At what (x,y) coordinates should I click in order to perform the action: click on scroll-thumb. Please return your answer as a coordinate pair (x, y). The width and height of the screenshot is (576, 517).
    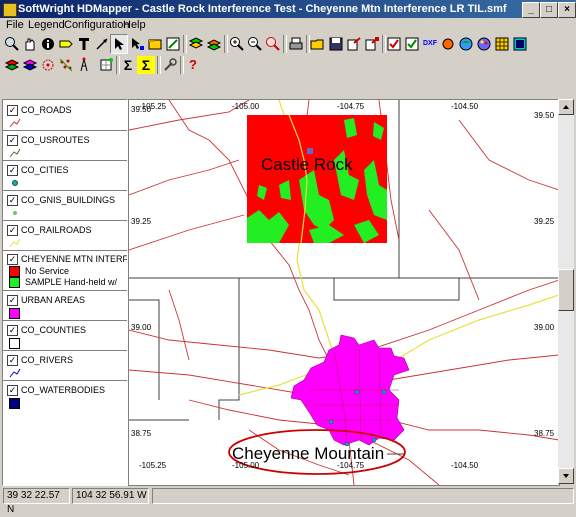
    Looking at the image, I should click on (566, 290).